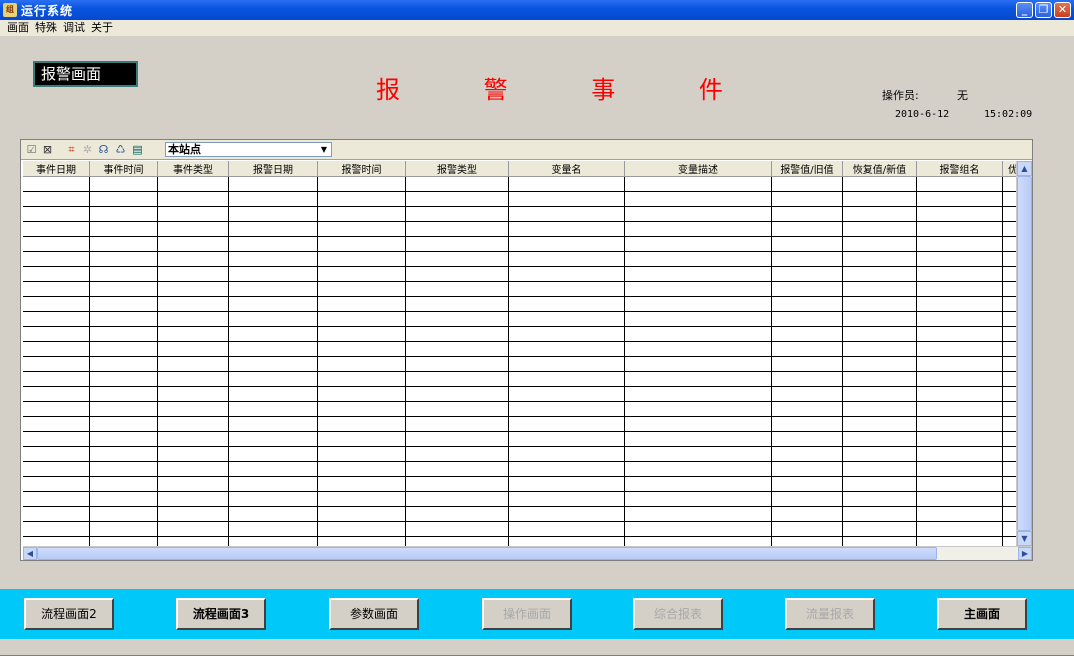  I want to click on sound-icon: ☊, so click(103, 149).